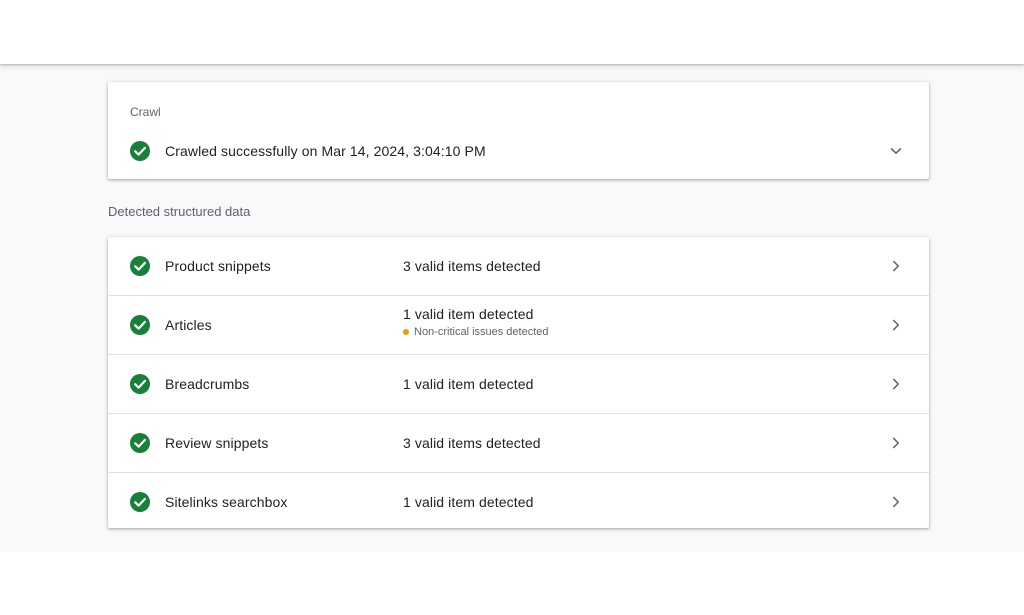 The image size is (1024, 615). Describe the element at coordinates (218, 266) in the screenshot. I see `item-name: Product snippets` at that location.